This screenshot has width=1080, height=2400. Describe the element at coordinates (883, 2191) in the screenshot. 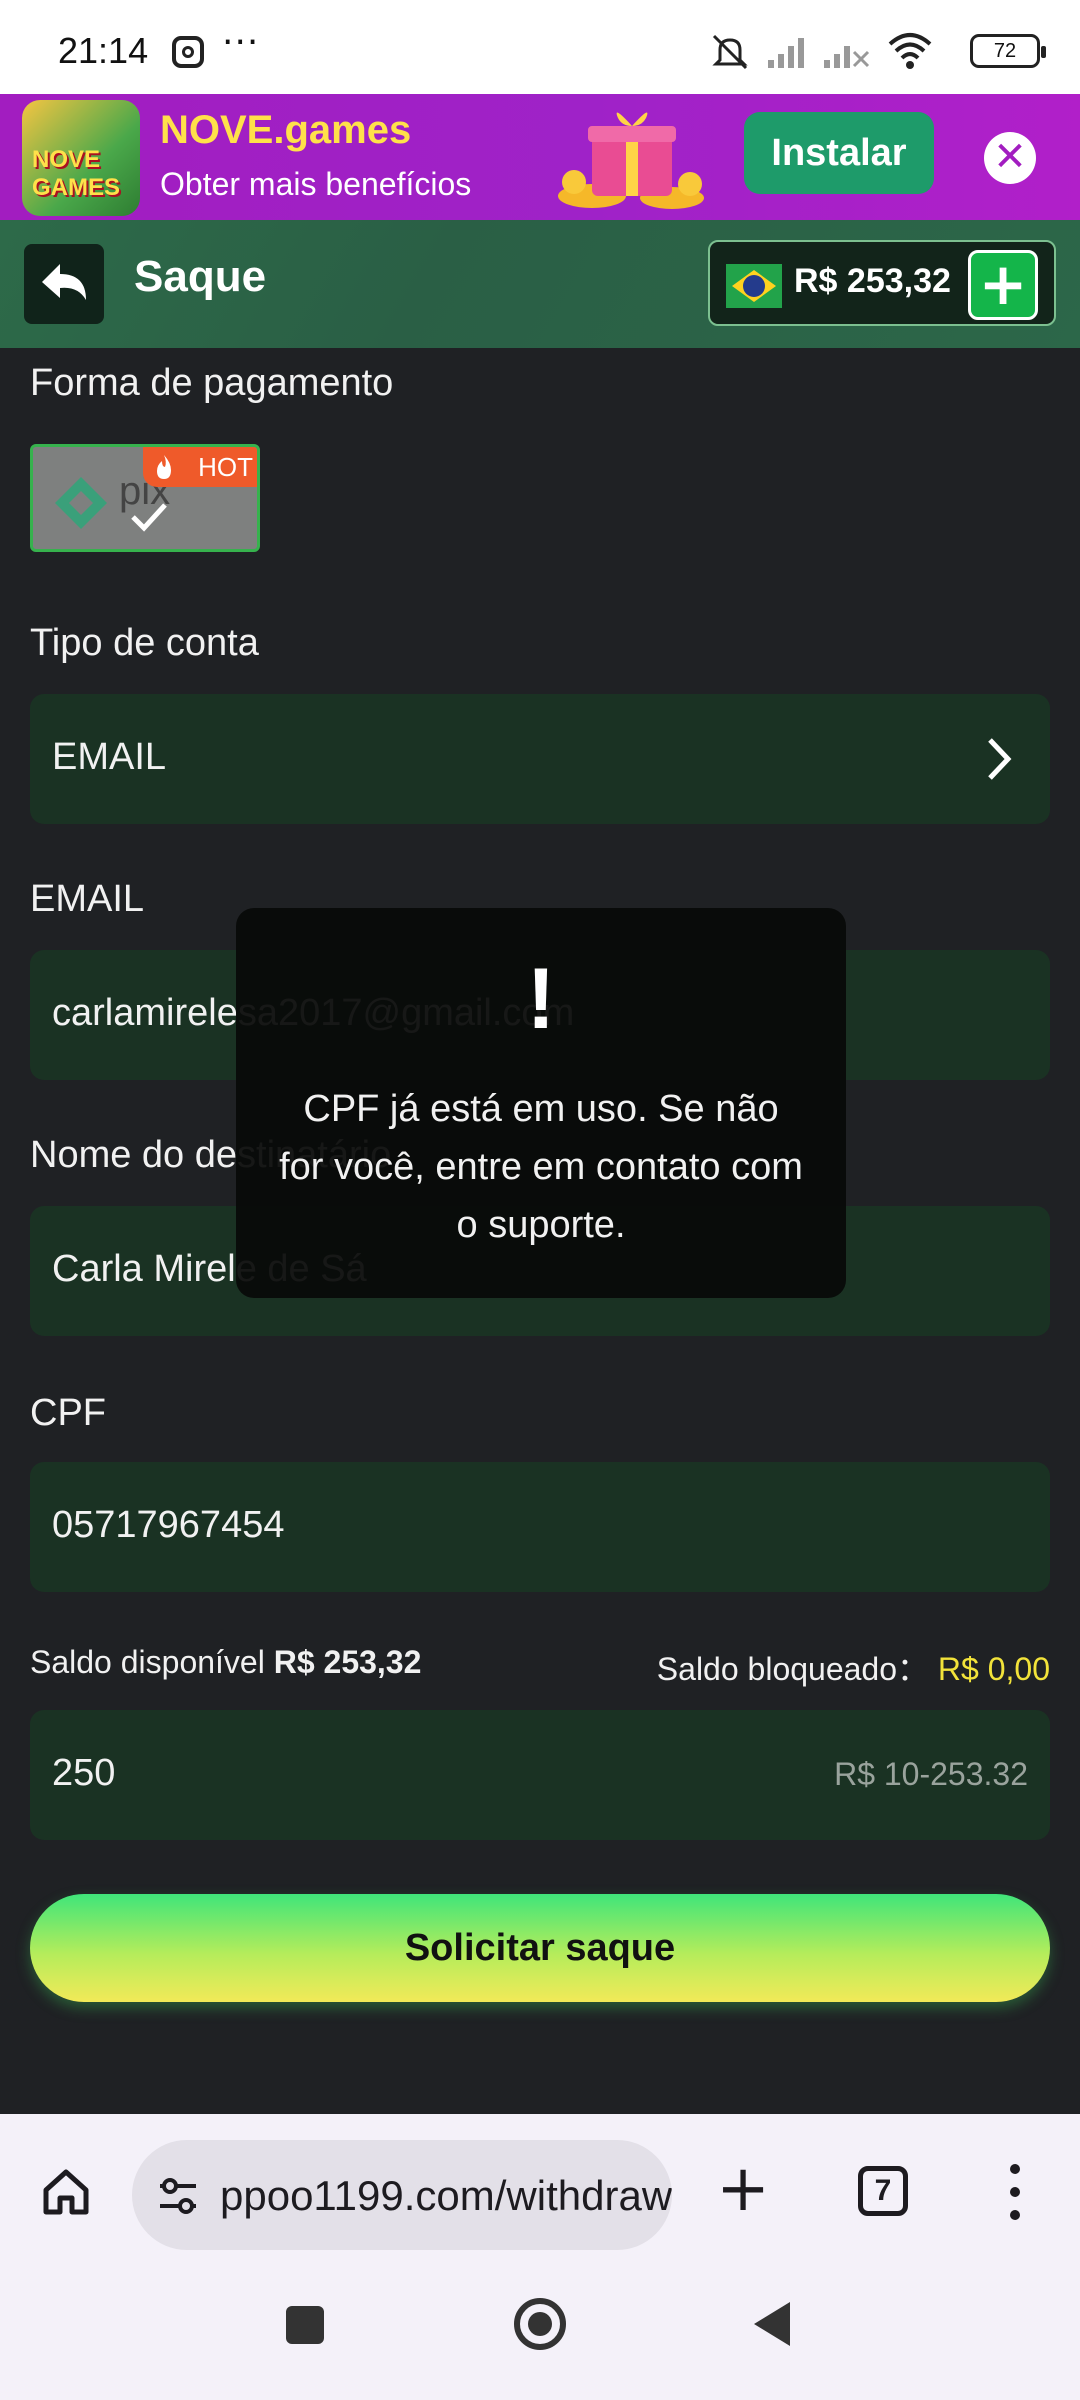

I see `tab-switcher-button: 7` at that location.